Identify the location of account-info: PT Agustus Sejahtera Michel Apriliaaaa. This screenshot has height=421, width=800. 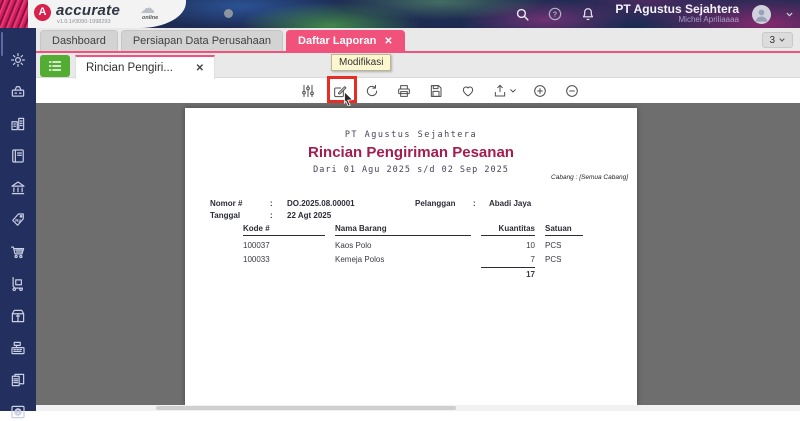
(677, 13).